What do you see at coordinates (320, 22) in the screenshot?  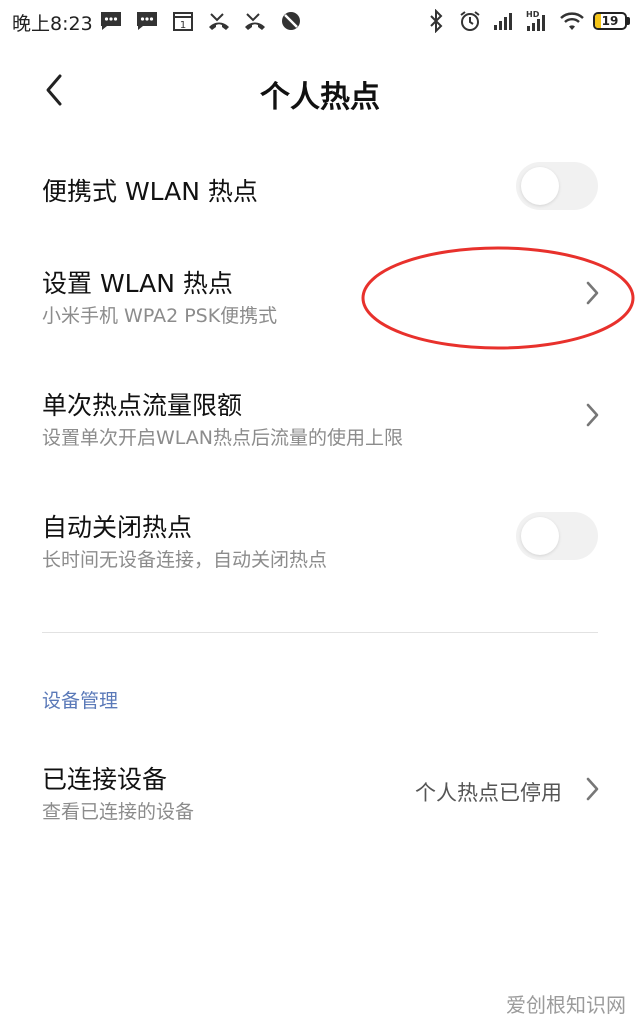 I see `status-bar: 晚上8:23 1 HD 19` at bounding box center [320, 22].